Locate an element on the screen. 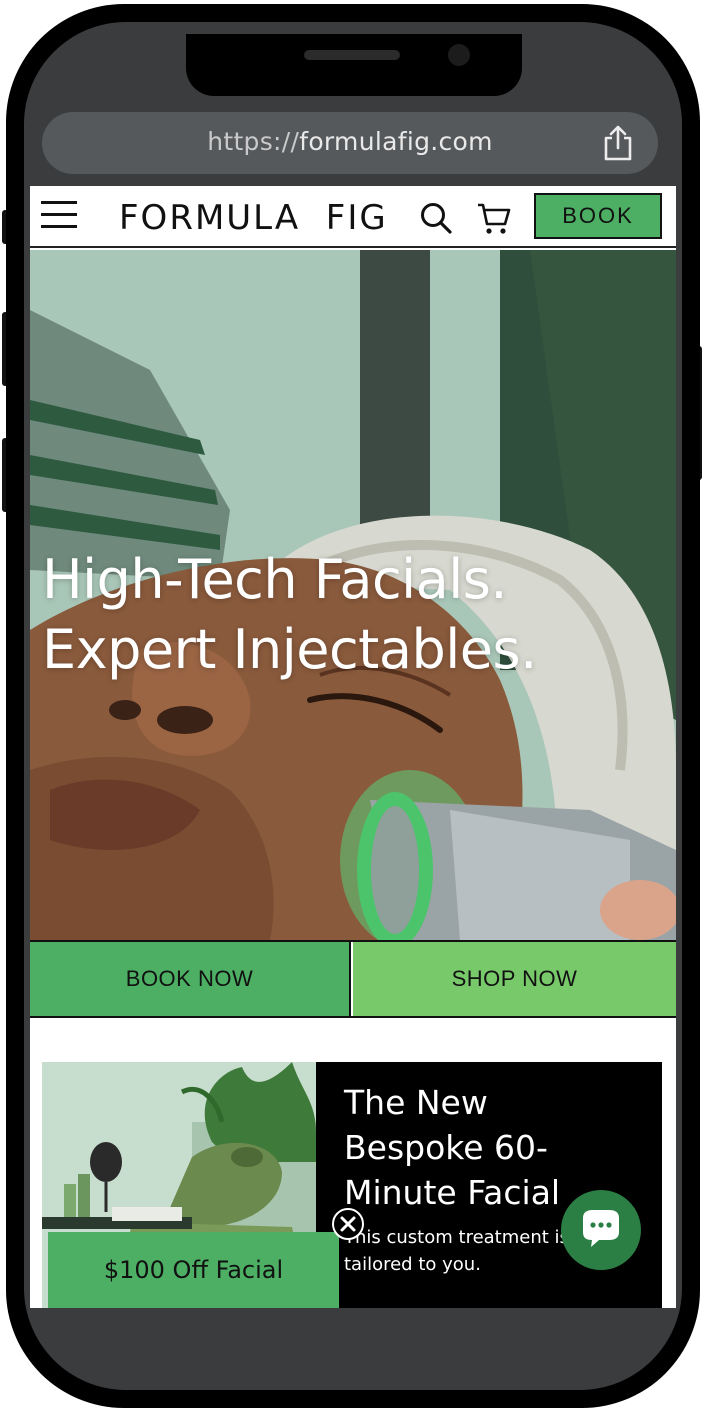 Image resolution: width=703 pixels, height=1410 pixels. chat-button is located at coordinates (601, 1230).